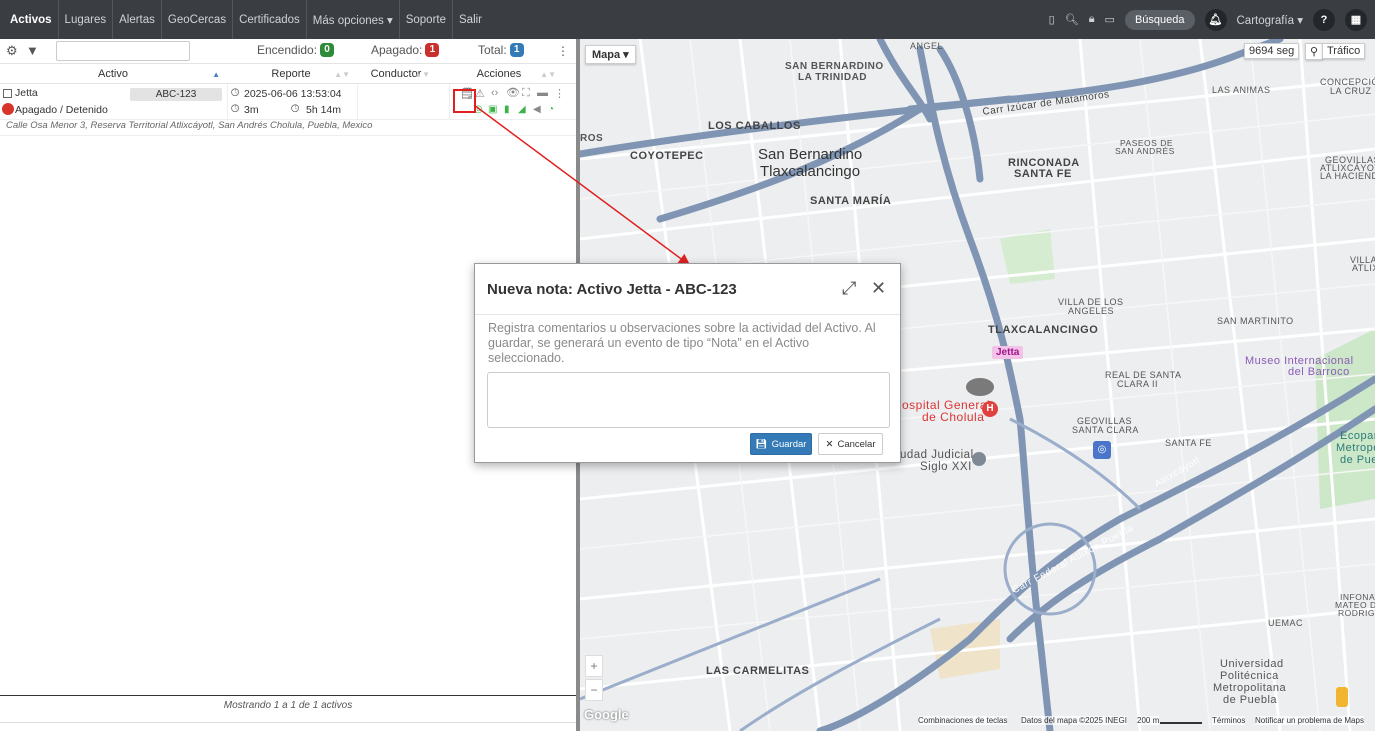 Image resolution: width=1375 pixels, height=731 pixels. I want to click on assets-search-input, so click(123, 51).